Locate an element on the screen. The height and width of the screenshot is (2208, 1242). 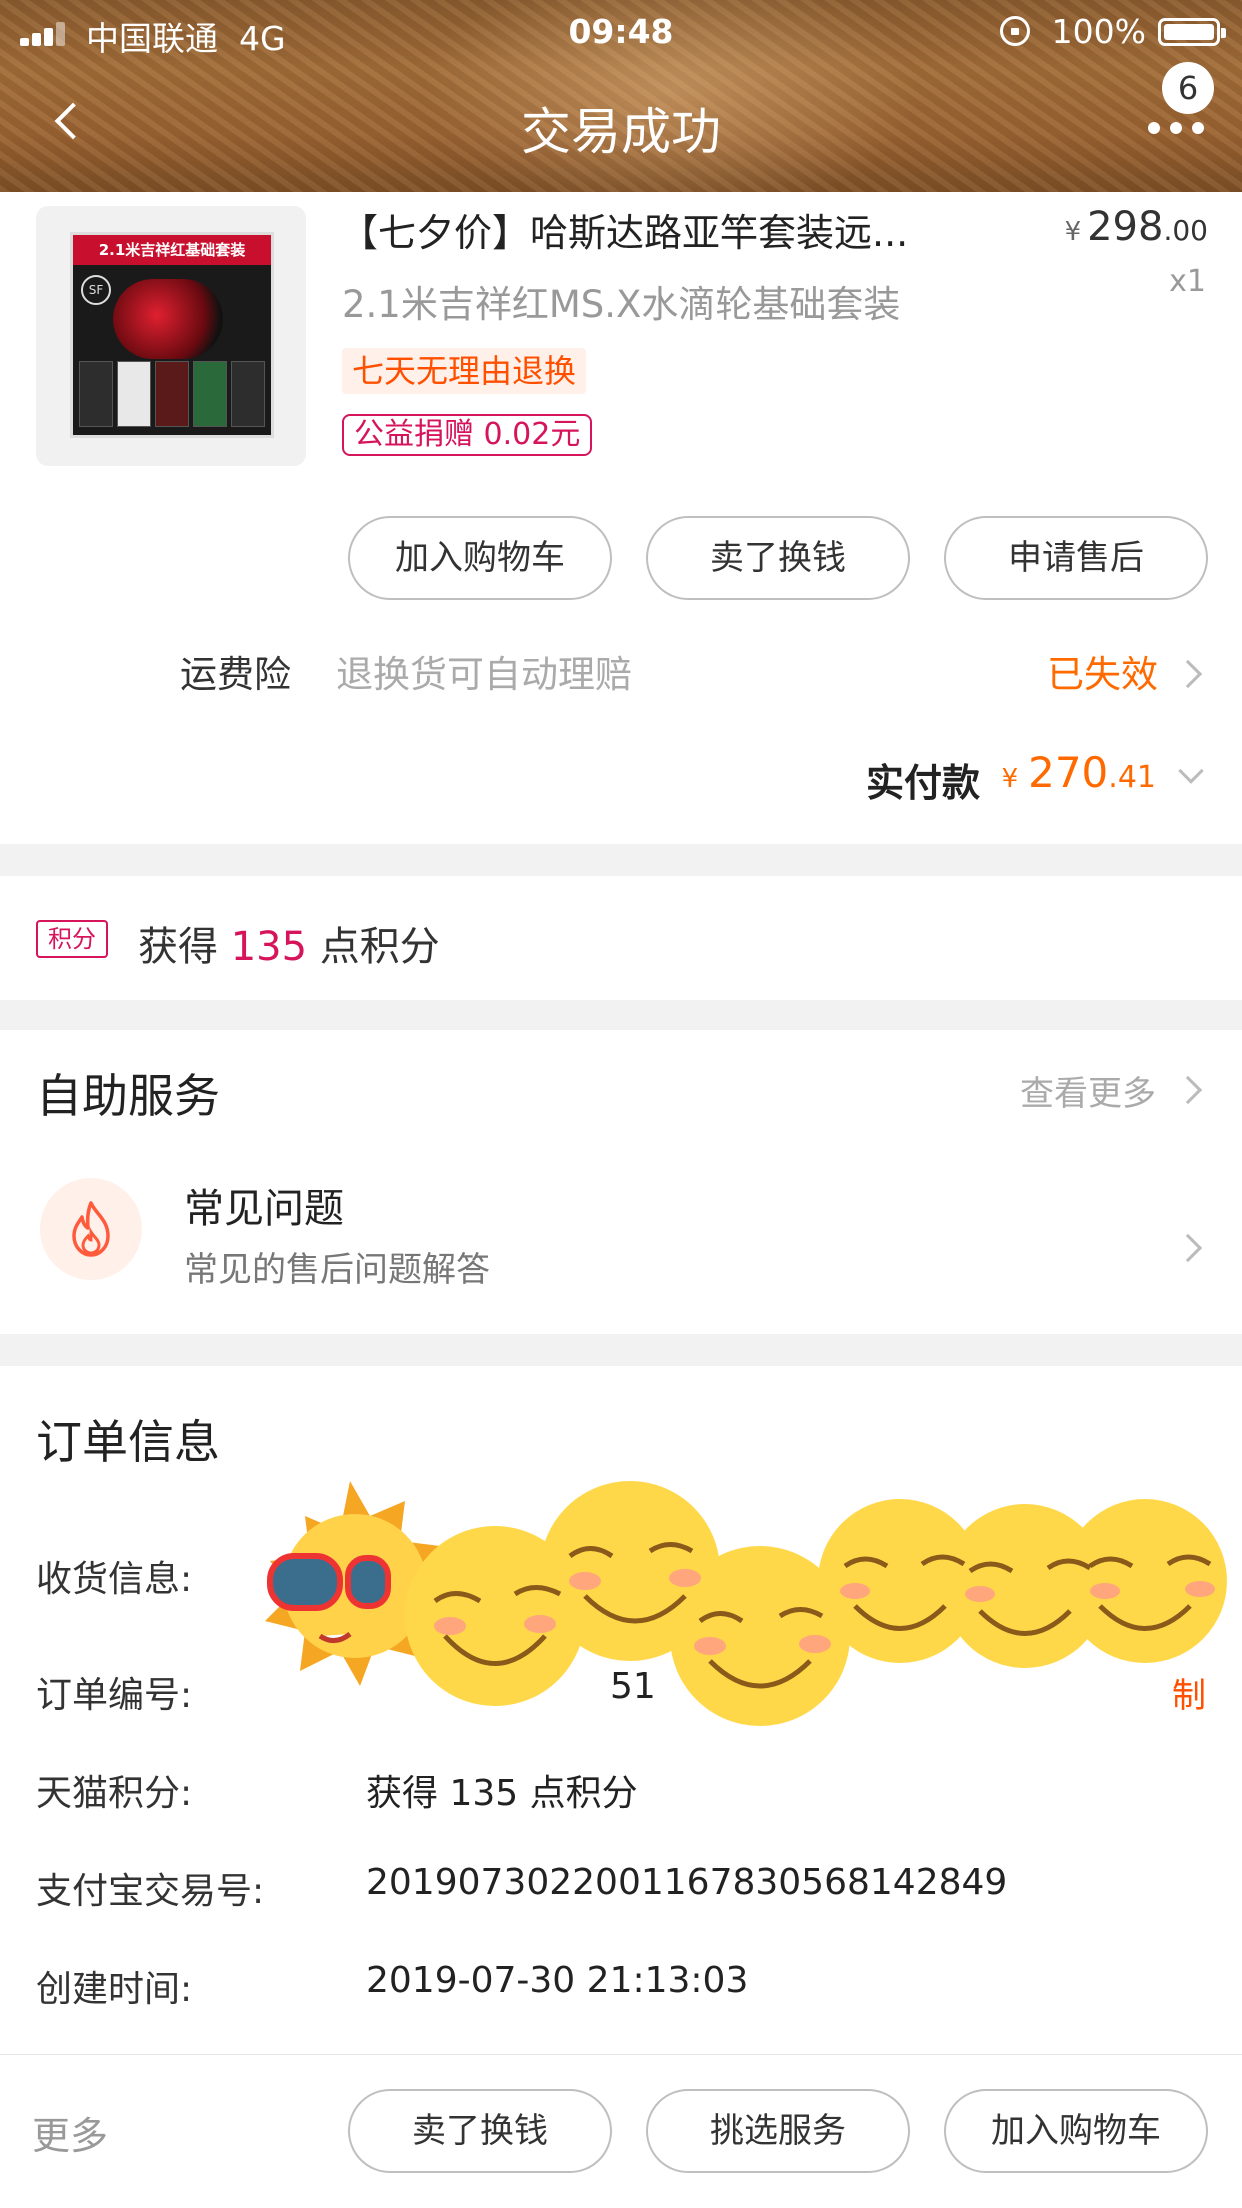
more-actions-link: 更多 is located at coordinates (70, 2132).